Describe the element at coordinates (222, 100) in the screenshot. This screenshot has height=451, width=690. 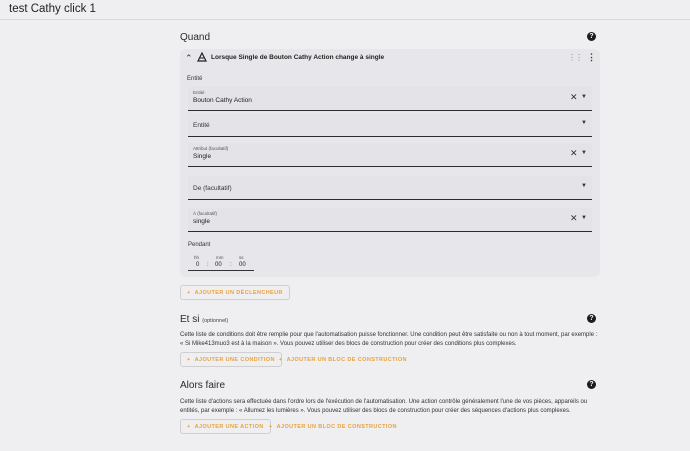
I see `field-value: Bouton Cathy Action` at that location.